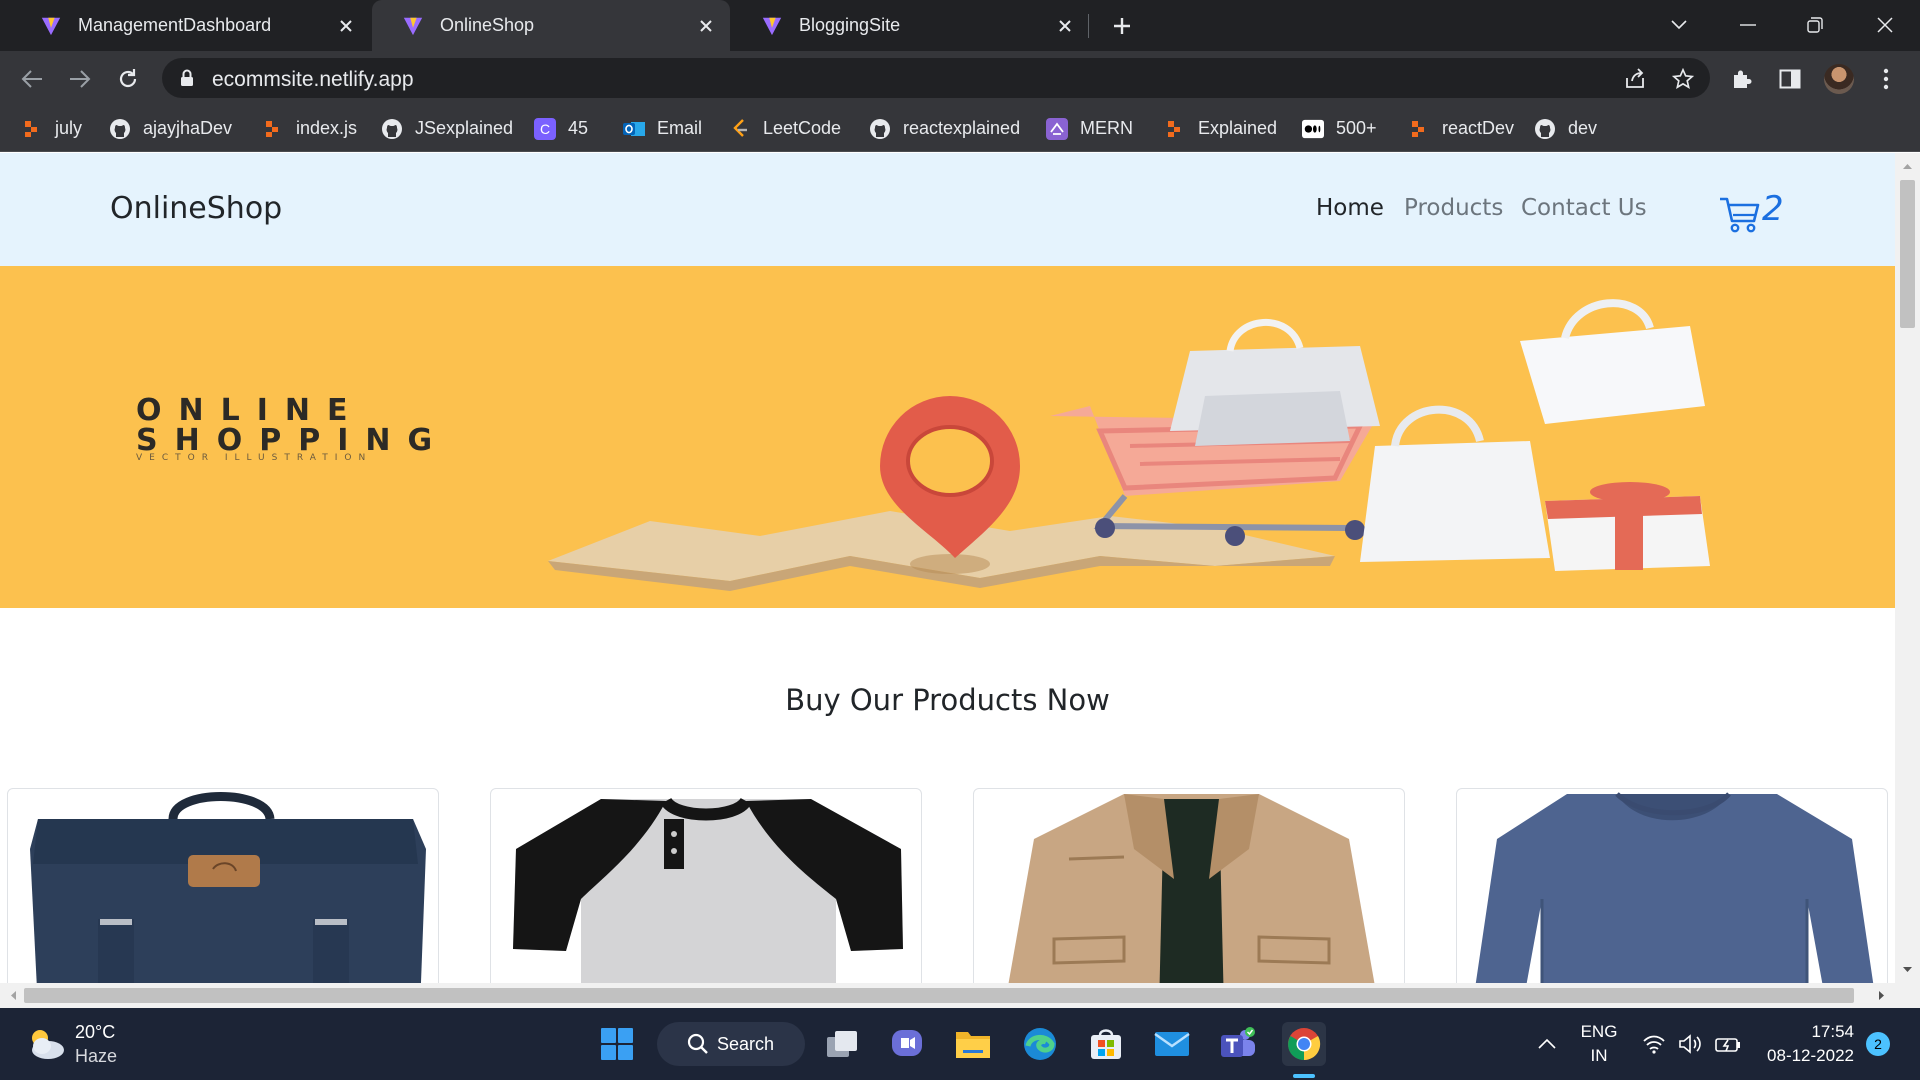 The height and width of the screenshot is (1080, 1920). Describe the element at coordinates (973, 1044) in the screenshot. I see `file-explorer-button` at that location.